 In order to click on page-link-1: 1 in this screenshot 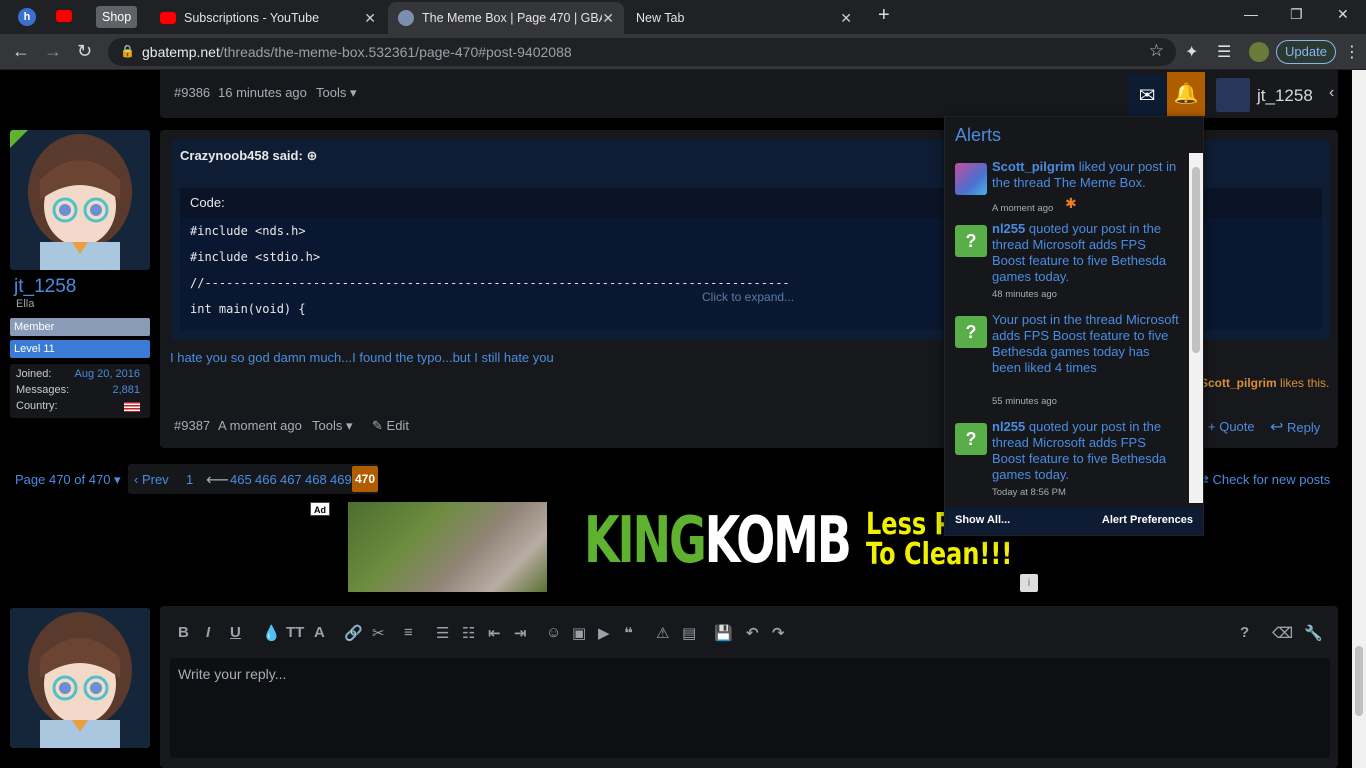, I will do `click(189, 479)`.